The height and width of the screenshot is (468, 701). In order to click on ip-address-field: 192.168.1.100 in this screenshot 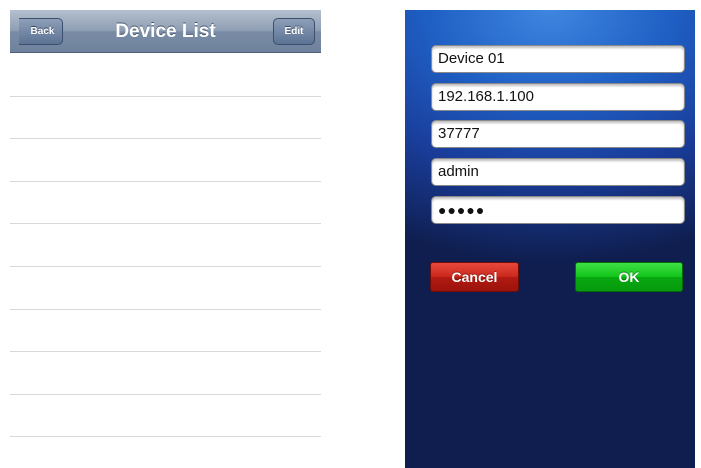, I will do `click(558, 97)`.